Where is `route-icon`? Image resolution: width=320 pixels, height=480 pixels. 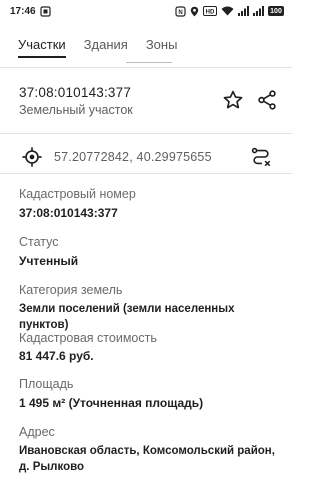 route-icon is located at coordinates (261, 157).